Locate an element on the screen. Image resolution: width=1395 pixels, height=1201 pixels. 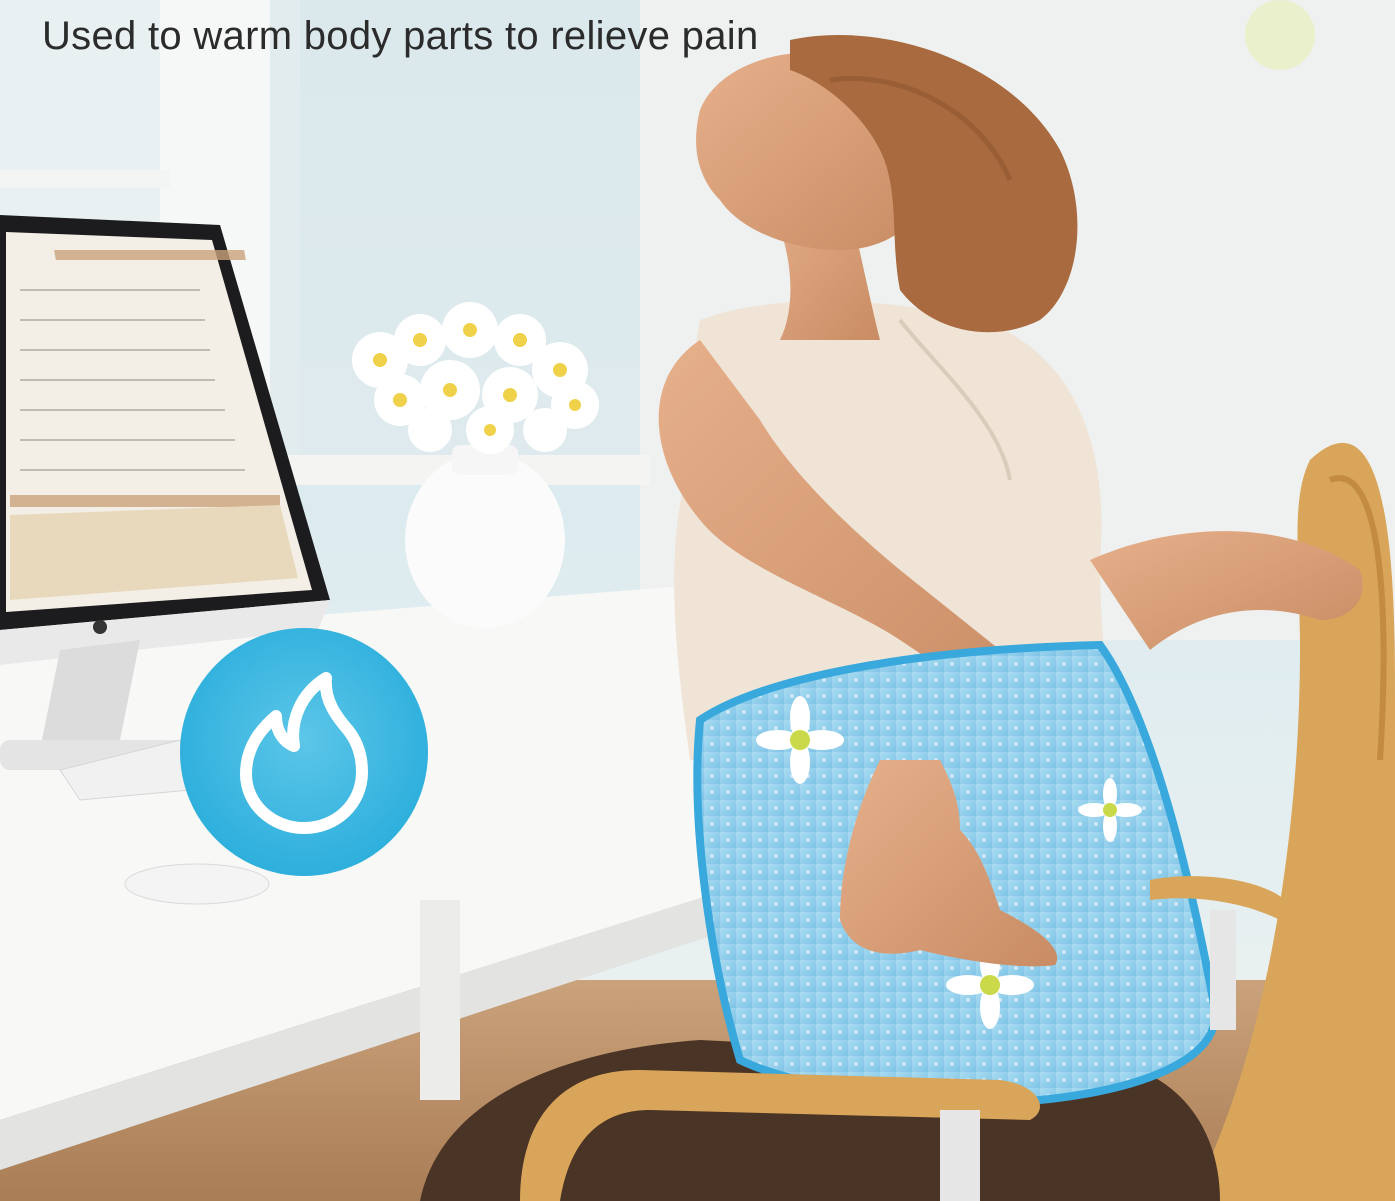
headline-text: Used to warm body parts to relieve pain is located at coordinates (400, 36).